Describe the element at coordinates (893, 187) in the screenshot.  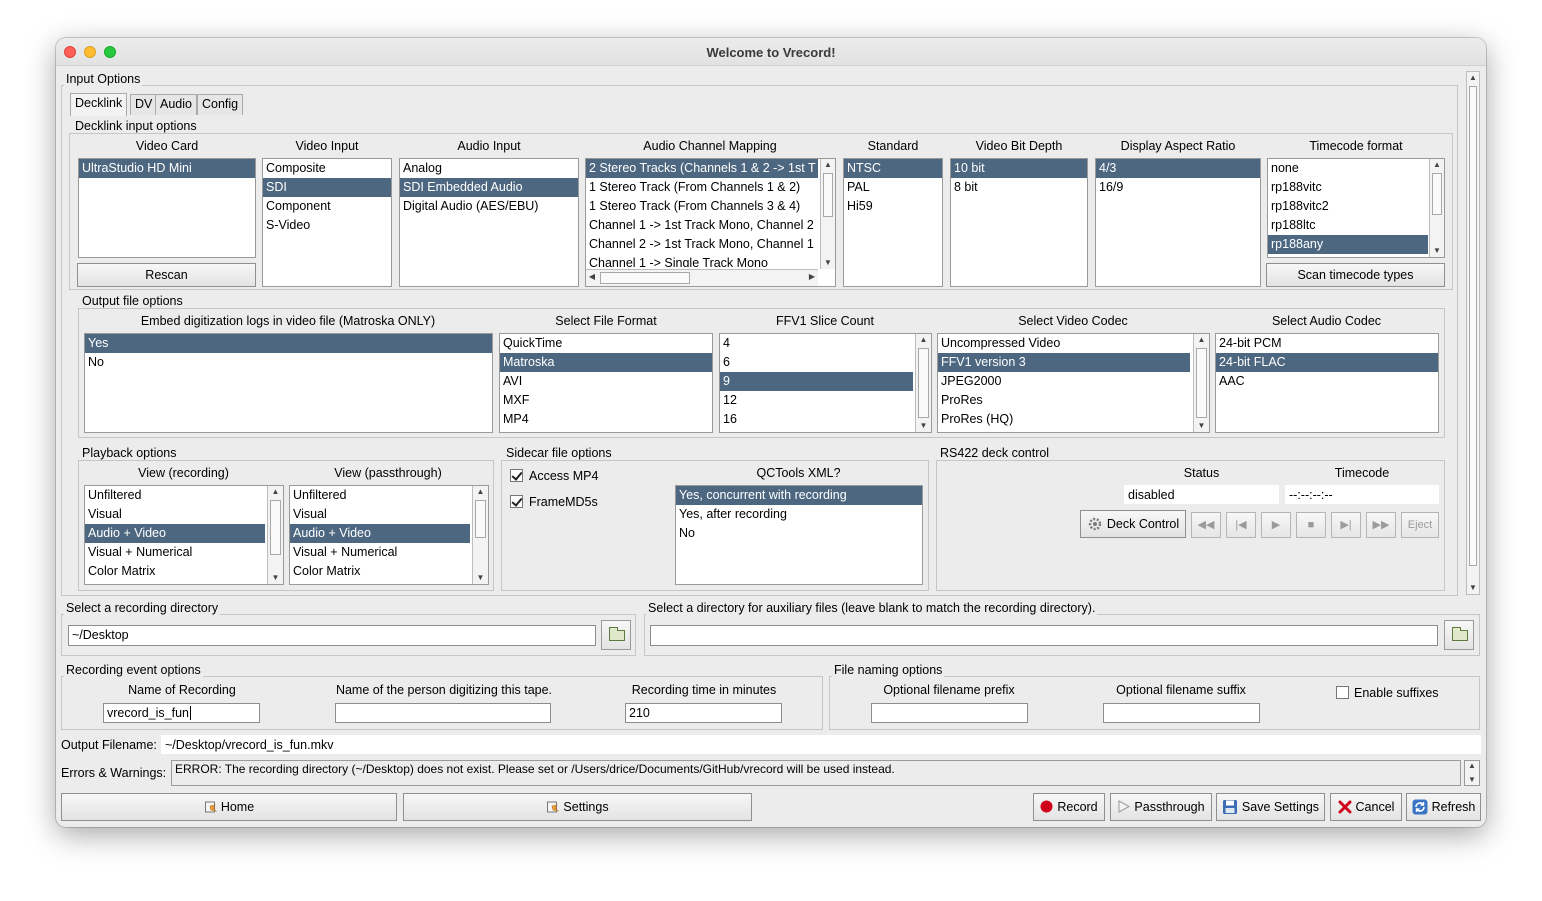
I see `list-item: PAL` at that location.